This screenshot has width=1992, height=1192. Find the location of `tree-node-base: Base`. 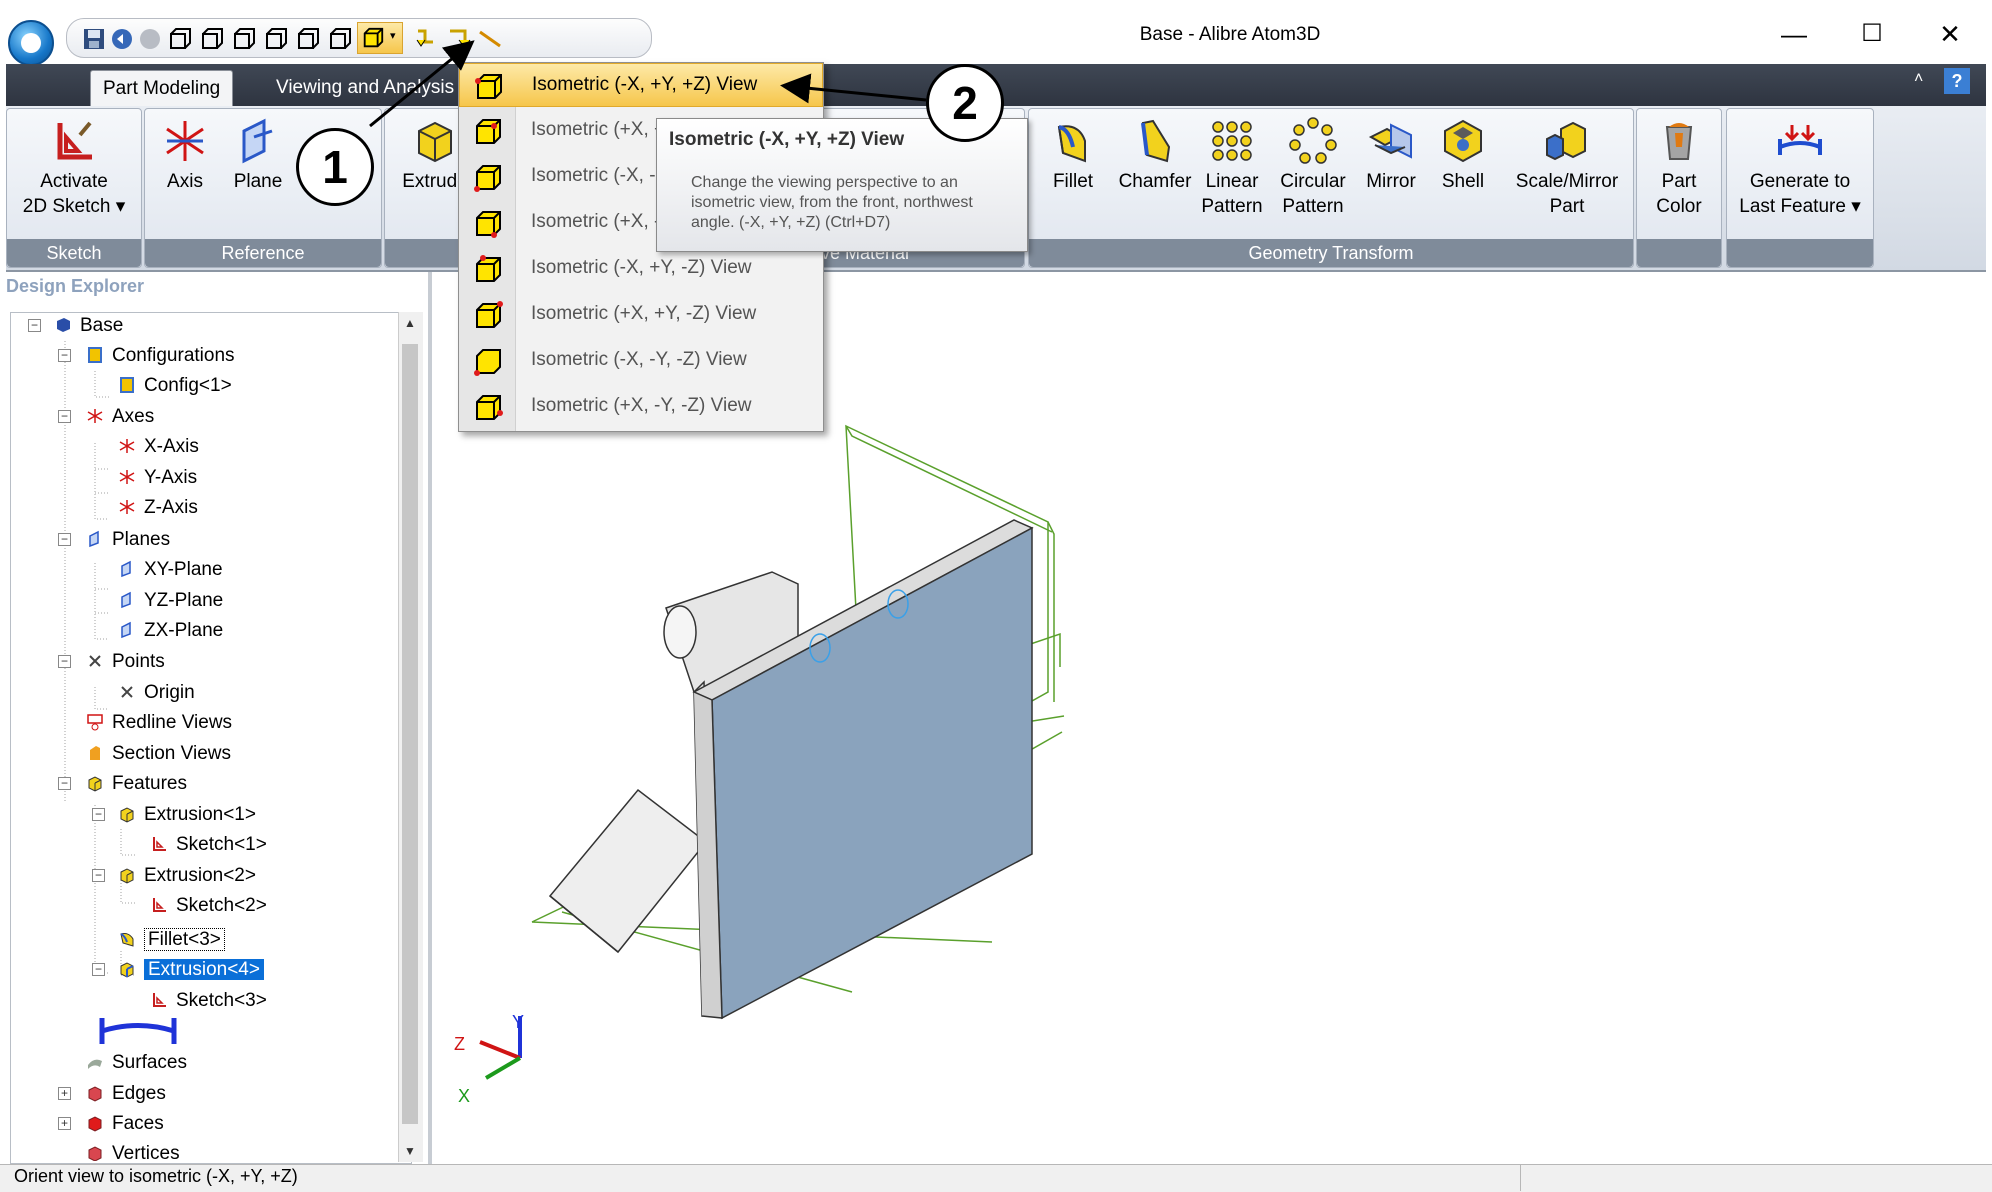

tree-node-base: Base is located at coordinates (88, 326).